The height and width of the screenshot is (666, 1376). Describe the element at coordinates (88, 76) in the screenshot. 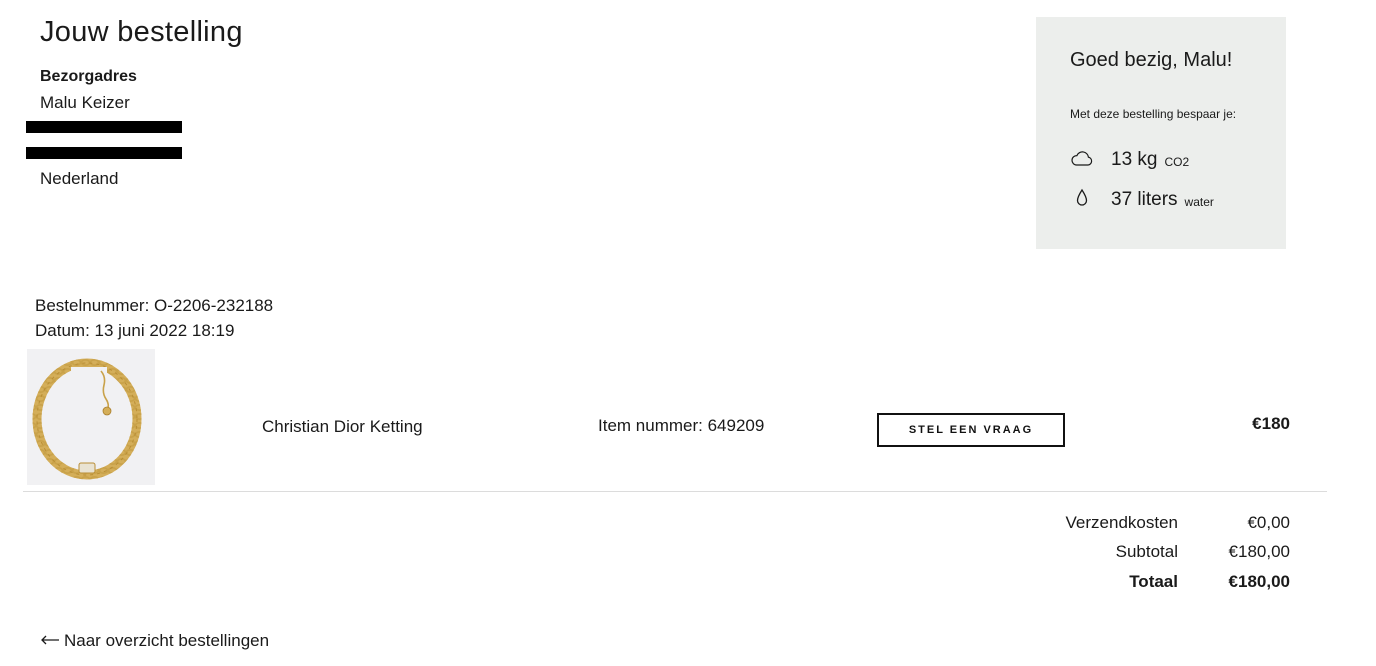

I see `delivery-address-heading: Bezorgadres` at that location.